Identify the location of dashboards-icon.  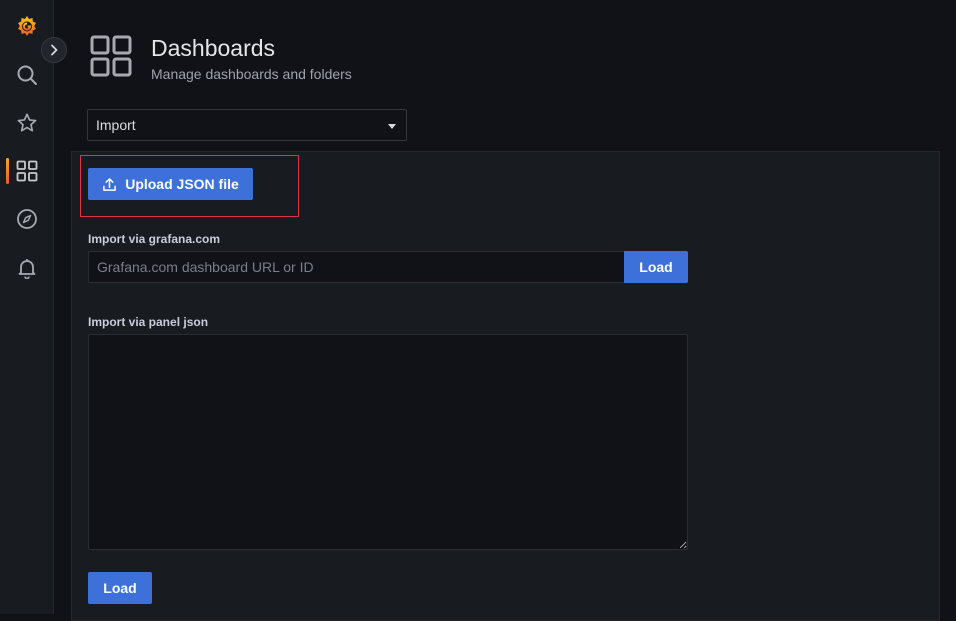
(27, 171).